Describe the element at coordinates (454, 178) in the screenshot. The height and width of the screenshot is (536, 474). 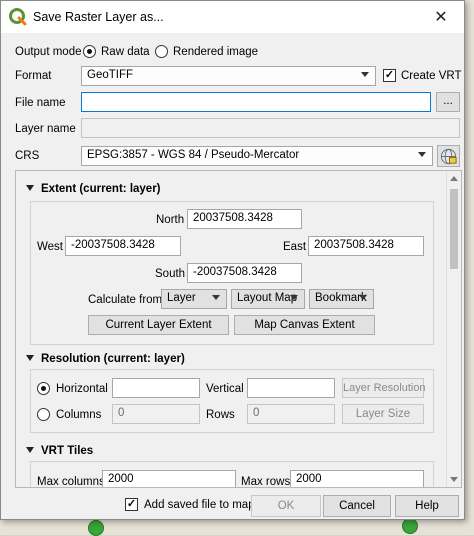
I see `scroll-up-icon` at that location.